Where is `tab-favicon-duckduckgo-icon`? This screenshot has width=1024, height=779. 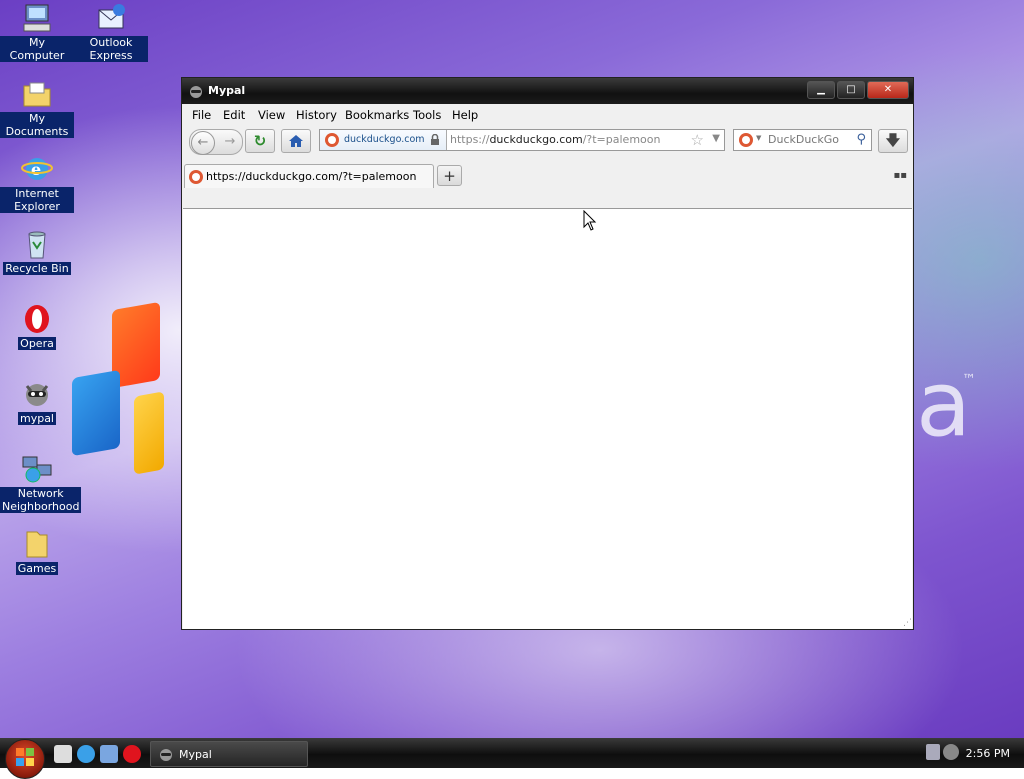 tab-favicon-duckduckgo-icon is located at coordinates (196, 177).